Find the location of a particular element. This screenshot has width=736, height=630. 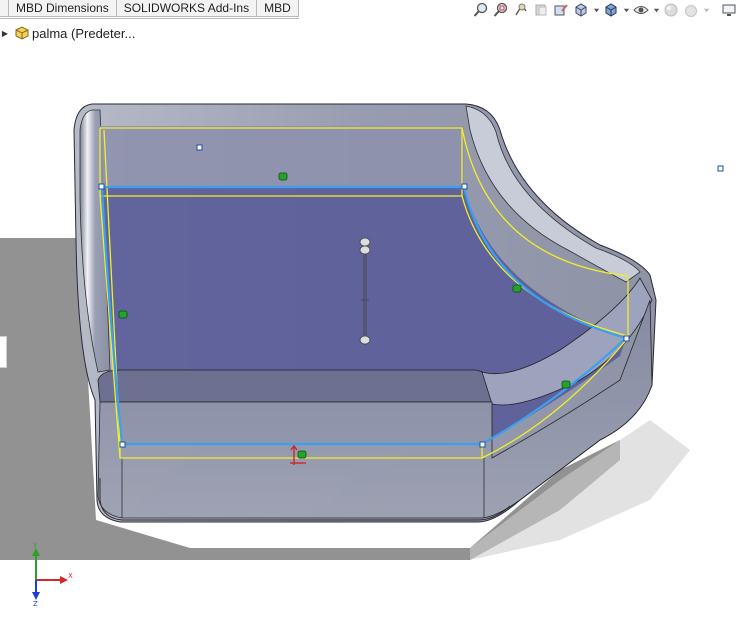

section-view-icon is located at coordinates (541, 10).